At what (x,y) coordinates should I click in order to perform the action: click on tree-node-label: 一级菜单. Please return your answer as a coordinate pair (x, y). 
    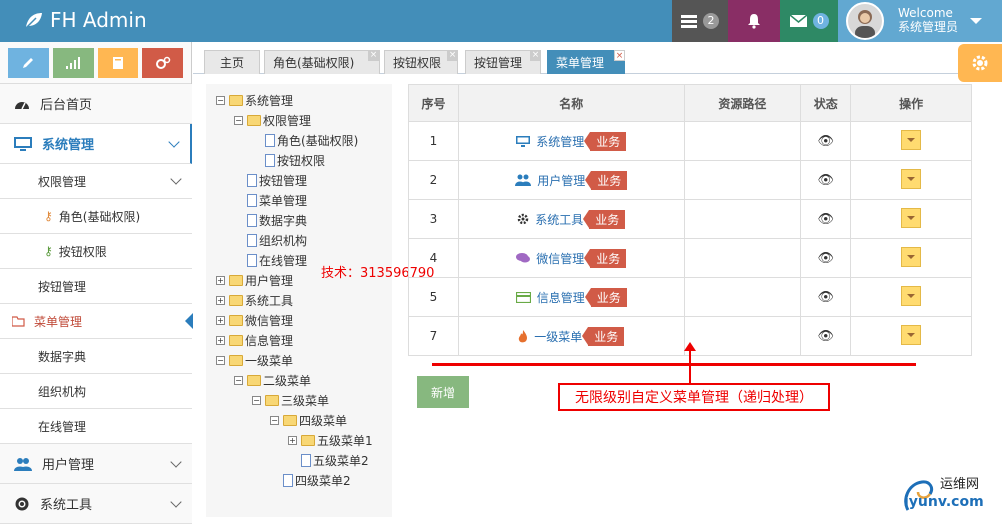
    Looking at the image, I should click on (269, 361).